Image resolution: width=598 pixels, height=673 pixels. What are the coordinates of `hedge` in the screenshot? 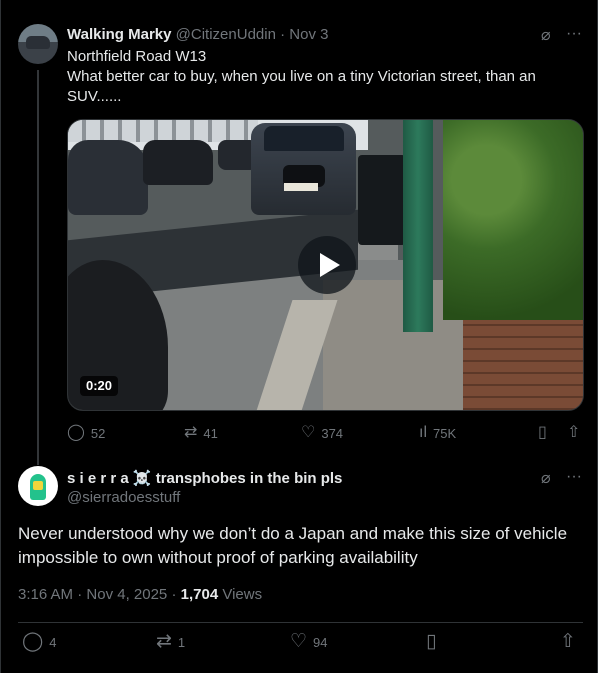 It's located at (513, 220).